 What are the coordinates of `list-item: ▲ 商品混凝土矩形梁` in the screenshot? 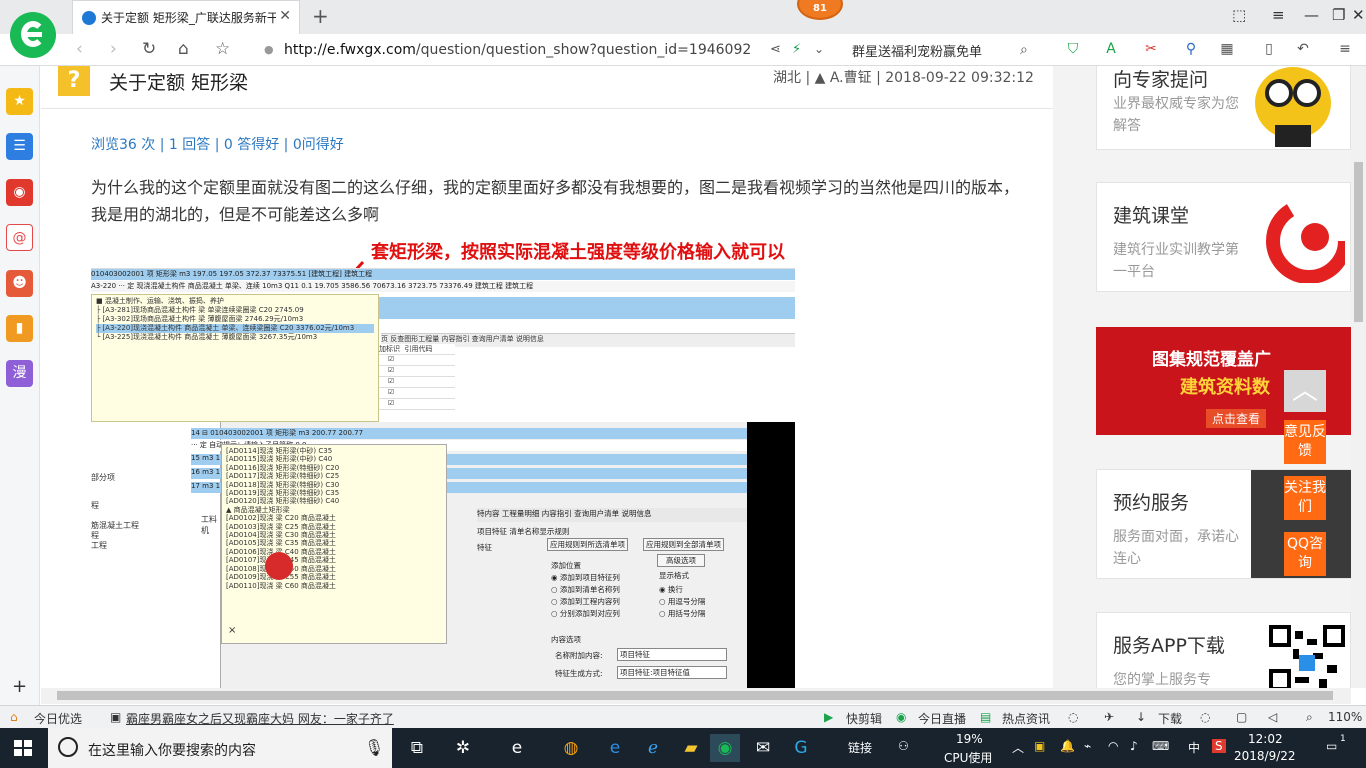 It's located at (258, 509).